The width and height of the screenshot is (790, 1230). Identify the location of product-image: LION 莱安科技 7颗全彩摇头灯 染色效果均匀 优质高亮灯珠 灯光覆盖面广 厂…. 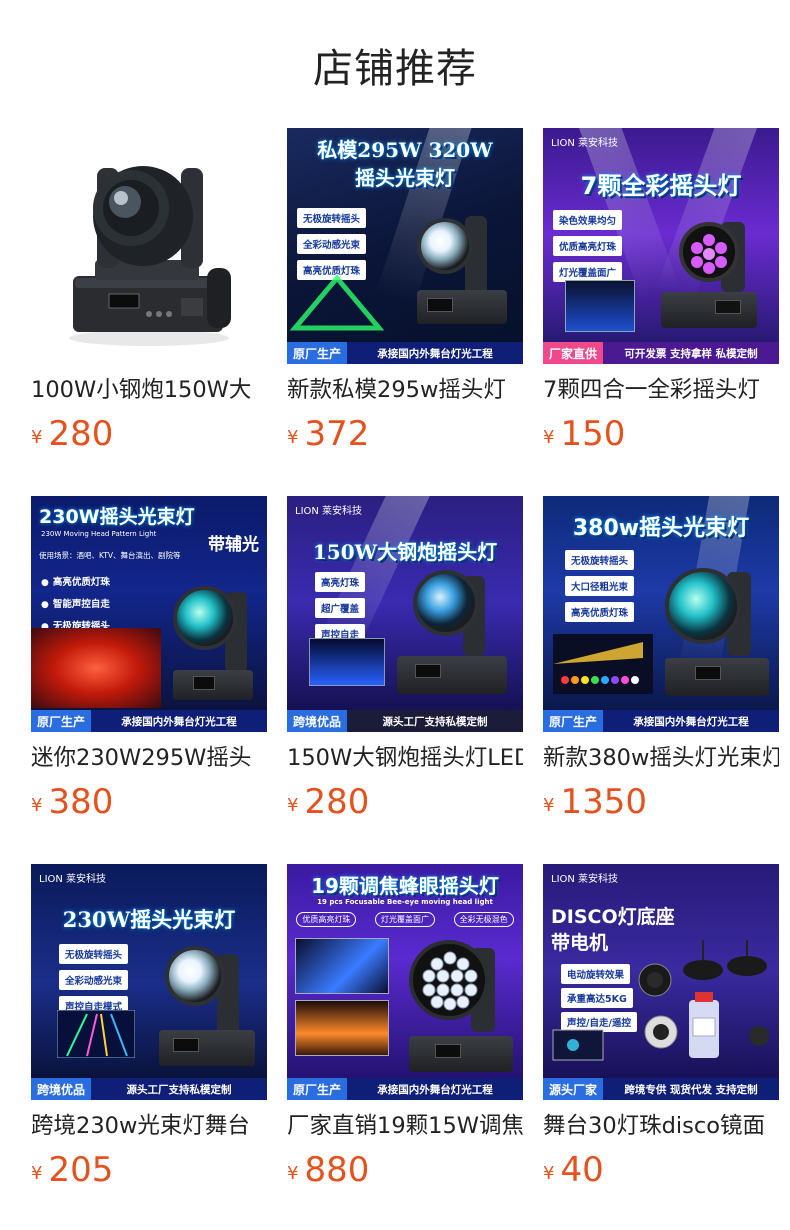
(661, 246).